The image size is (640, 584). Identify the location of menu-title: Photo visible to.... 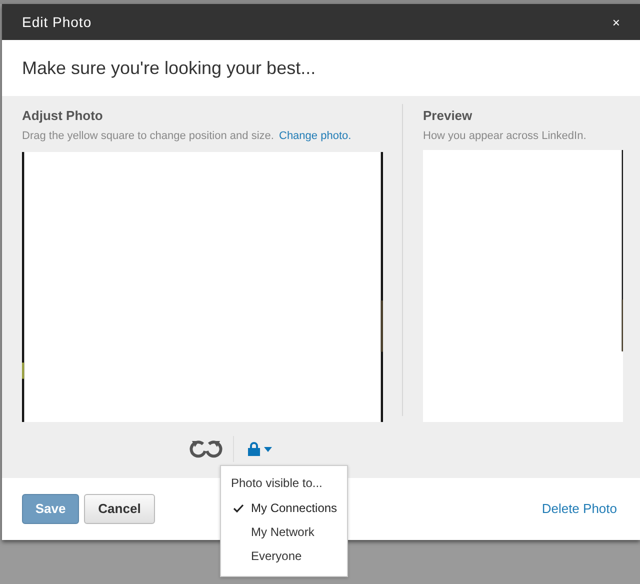
(277, 483).